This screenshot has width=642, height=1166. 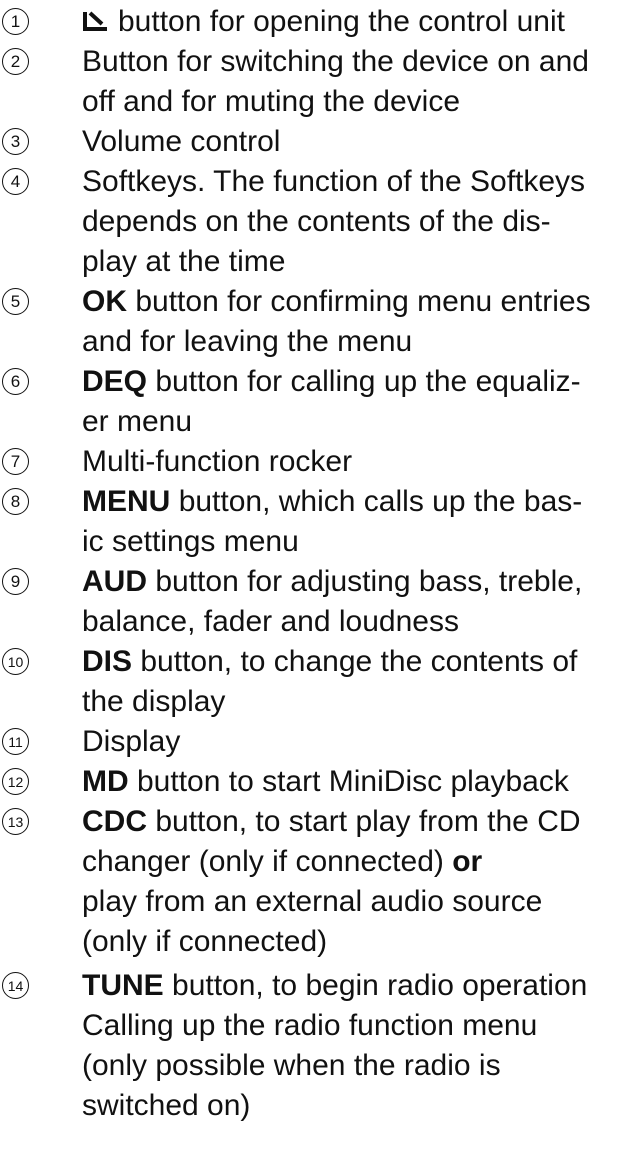 What do you see at coordinates (114, 581) in the screenshot?
I see `button-keyword: AUD` at bounding box center [114, 581].